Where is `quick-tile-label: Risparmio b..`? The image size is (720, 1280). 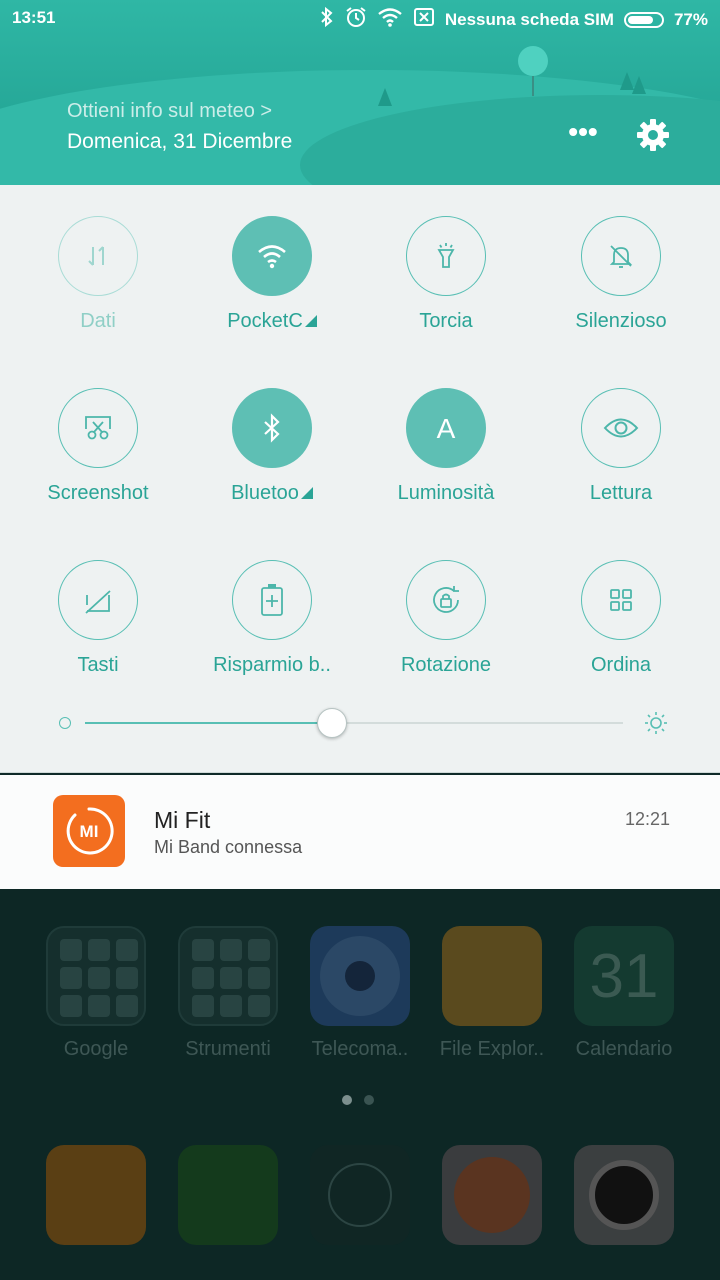 quick-tile-label: Risparmio b.. is located at coordinates (272, 665).